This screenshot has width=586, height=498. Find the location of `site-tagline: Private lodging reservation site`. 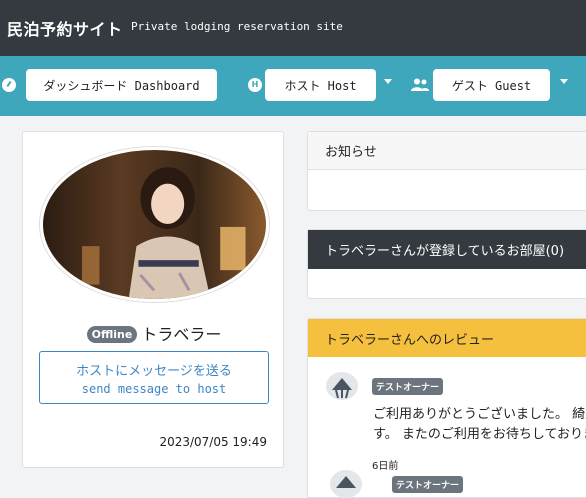

site-tagline: Private lodging reservation site is located at coordinates (237, 26).